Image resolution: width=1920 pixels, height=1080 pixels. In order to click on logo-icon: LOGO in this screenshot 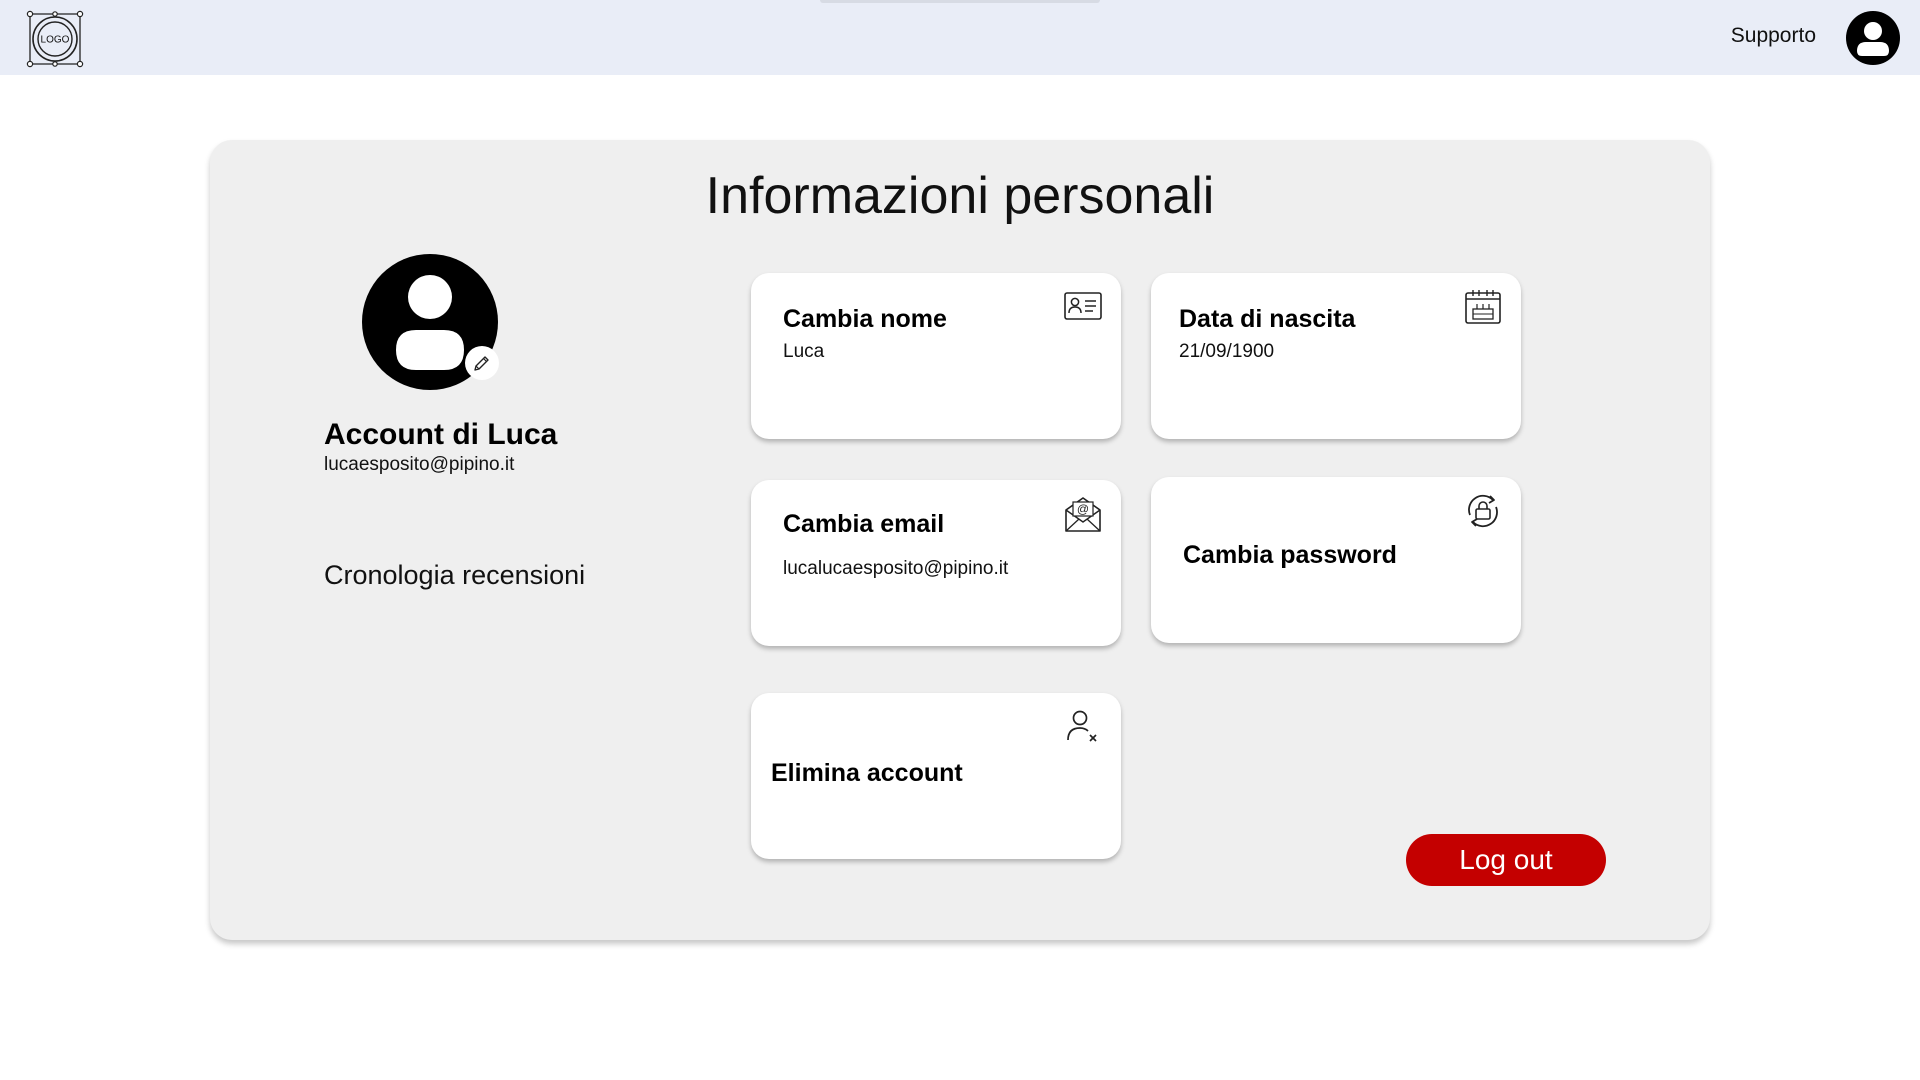, I will do `click(55, 39)`.